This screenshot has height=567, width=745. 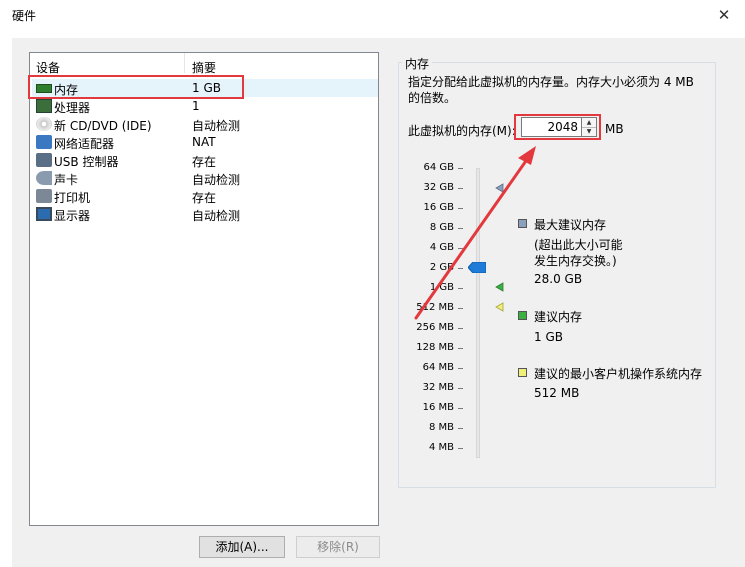 What do you see at coordinates (44, 196) in the screenshot?
I see `printer-icon` at bounding box center [44, 196].